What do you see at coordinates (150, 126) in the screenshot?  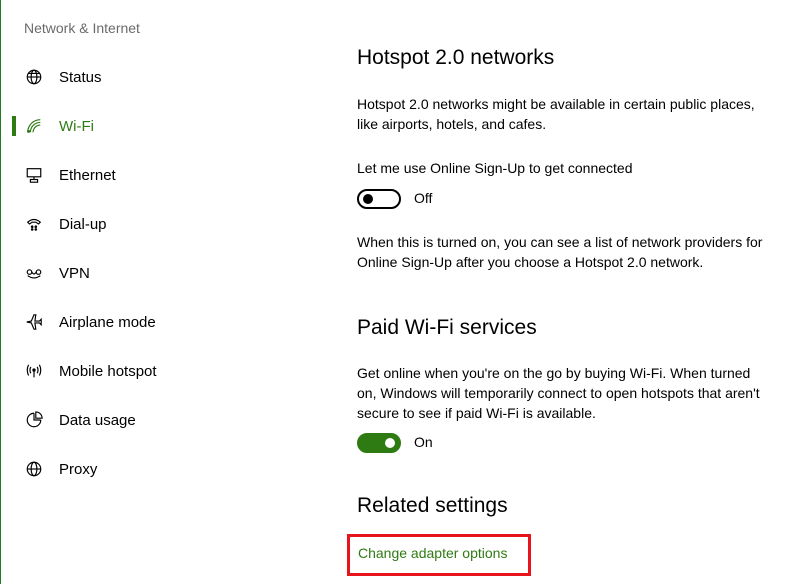 I see `sidebar-item-wifi: Wi-Fi` at bounding box center [150, 126].